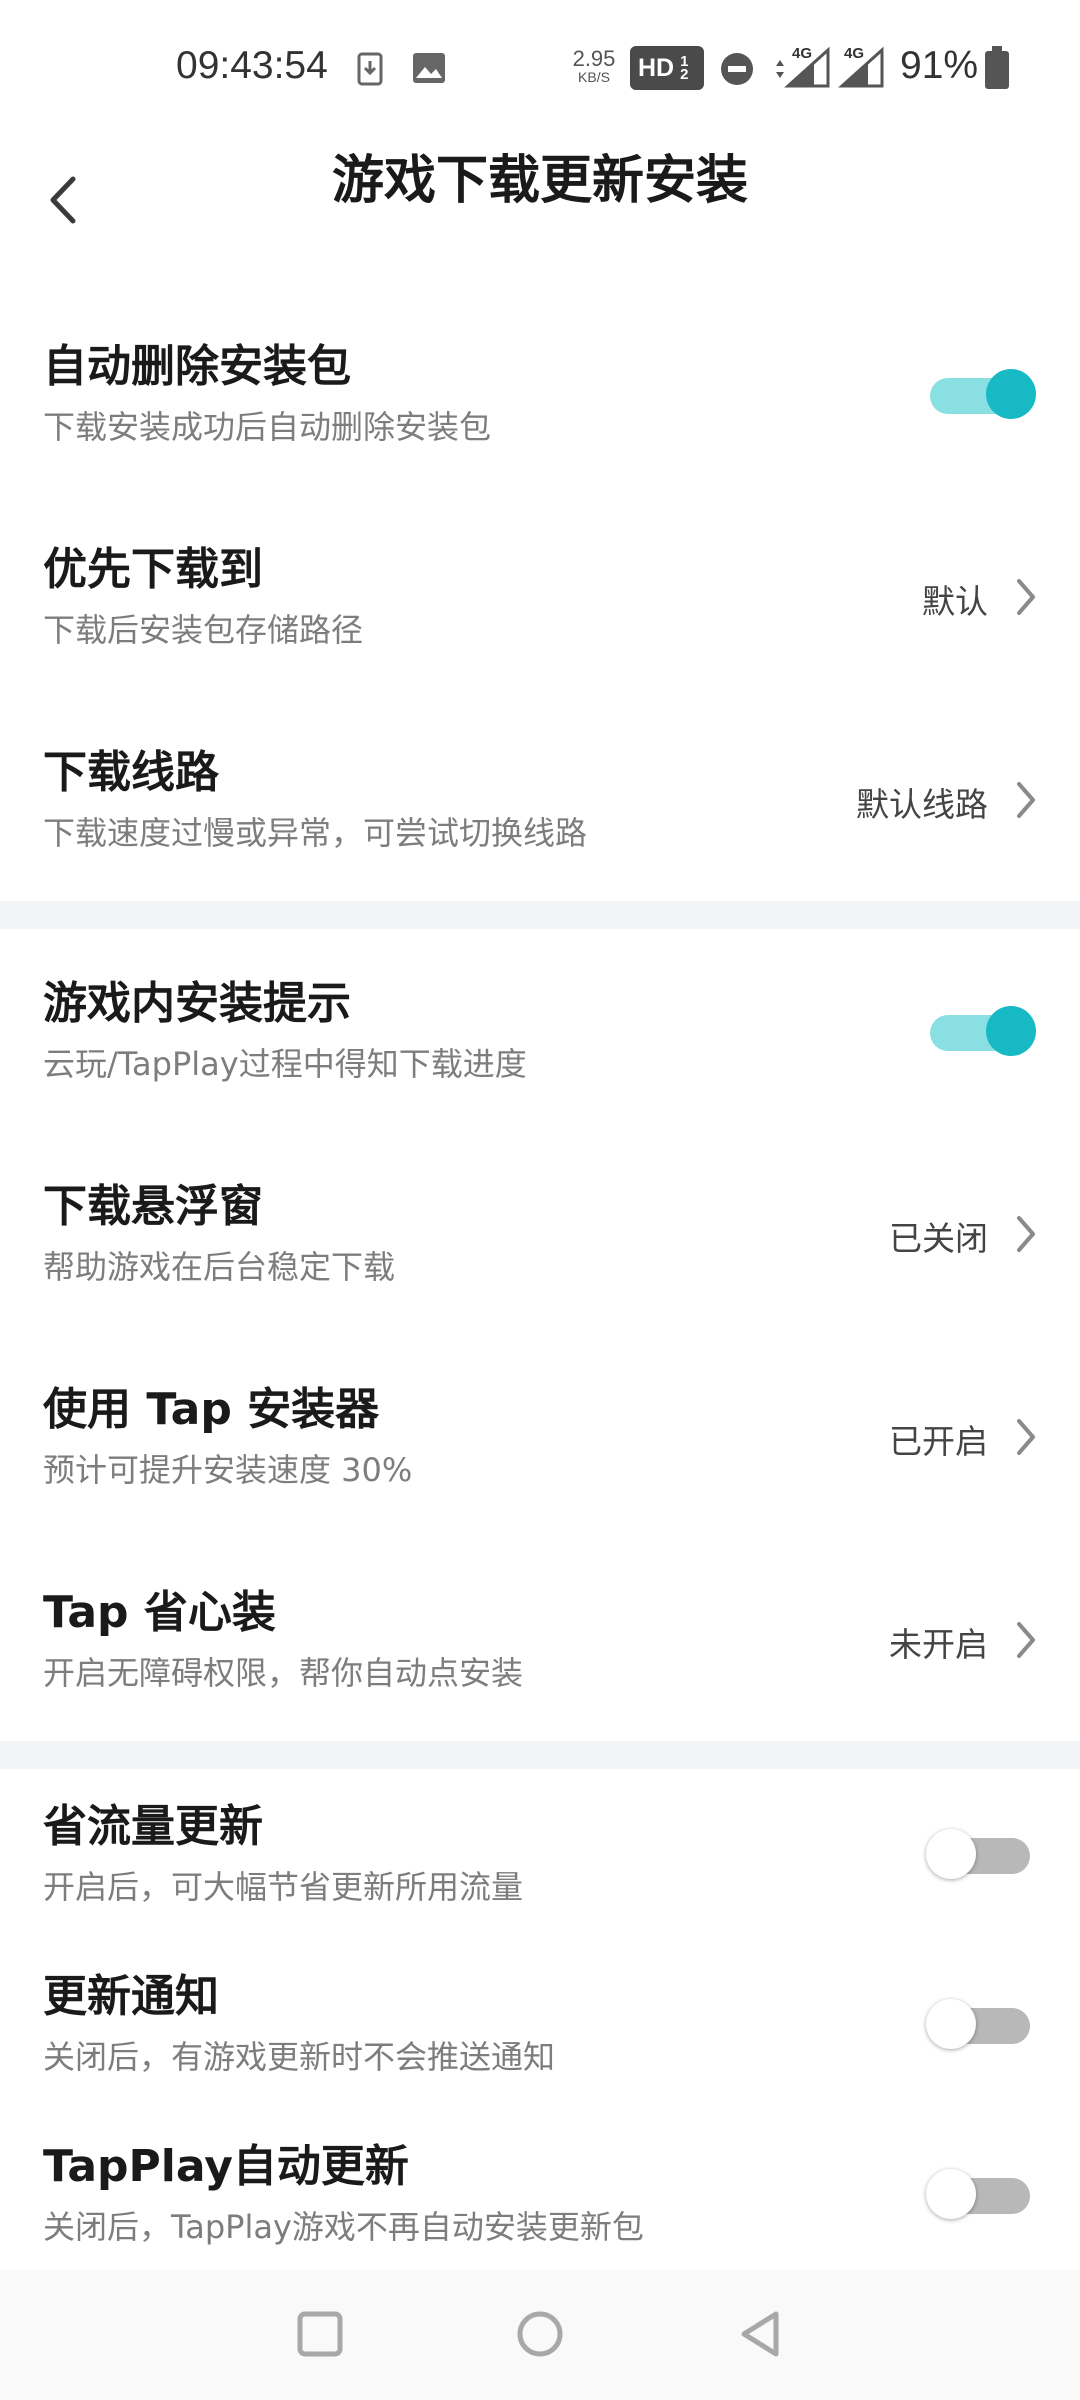 The height and width of the screenshot is (2400, 1080). I want to click on setting-value: 未开启, so click(938, 1644).